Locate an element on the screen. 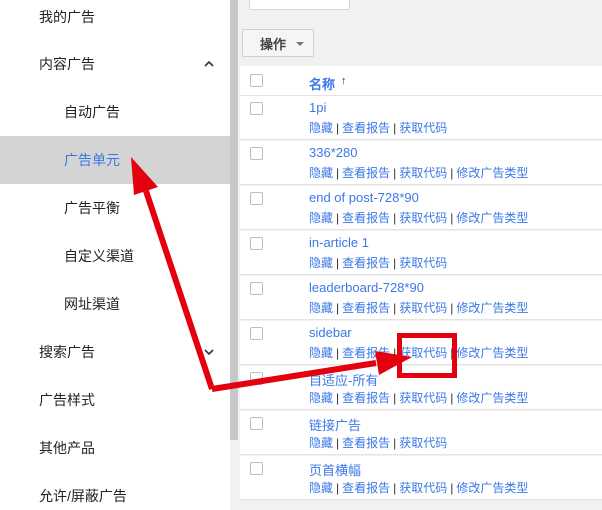 The image size is (602, 510). nav-auto-ads: 自动广告 is located at coordinates (115, 112).